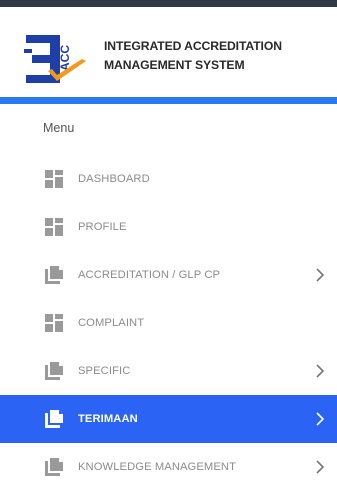  What do you see at coordinates (174, 65) in the screenshot?
I see `app-title-line2: MANAGEMENT SYSTEM` at bounding box center [174, 65].